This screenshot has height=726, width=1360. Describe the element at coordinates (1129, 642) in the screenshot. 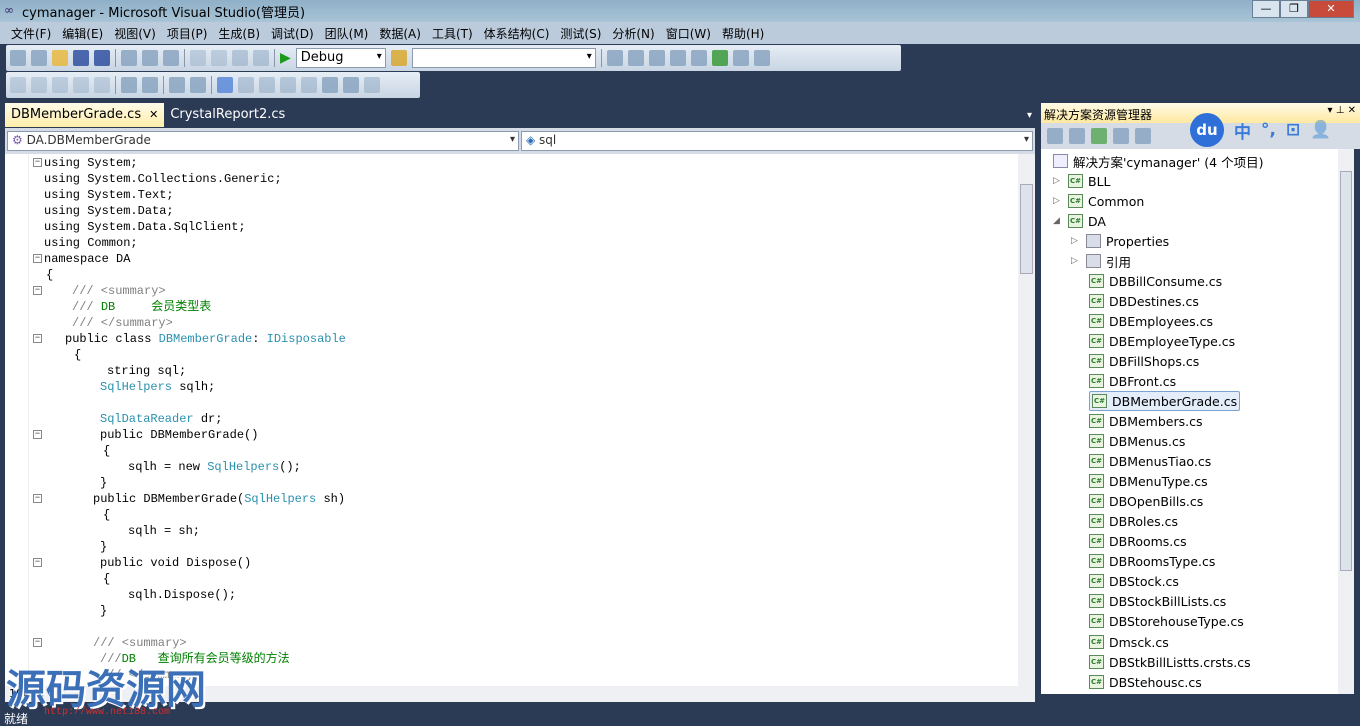

I see `tree-node: C# Dmsck.cs` at that location.